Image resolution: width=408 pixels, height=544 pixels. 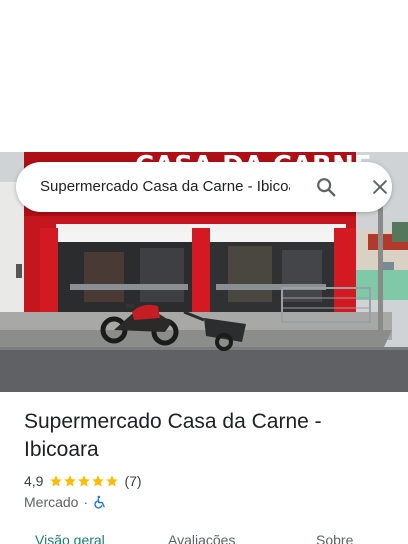 What do you see at coordinates (165, 187) in the screenshot?
I see `search-input: Supermercado Casa da Carne - Ibicoara` at bounding box center [165, 187].